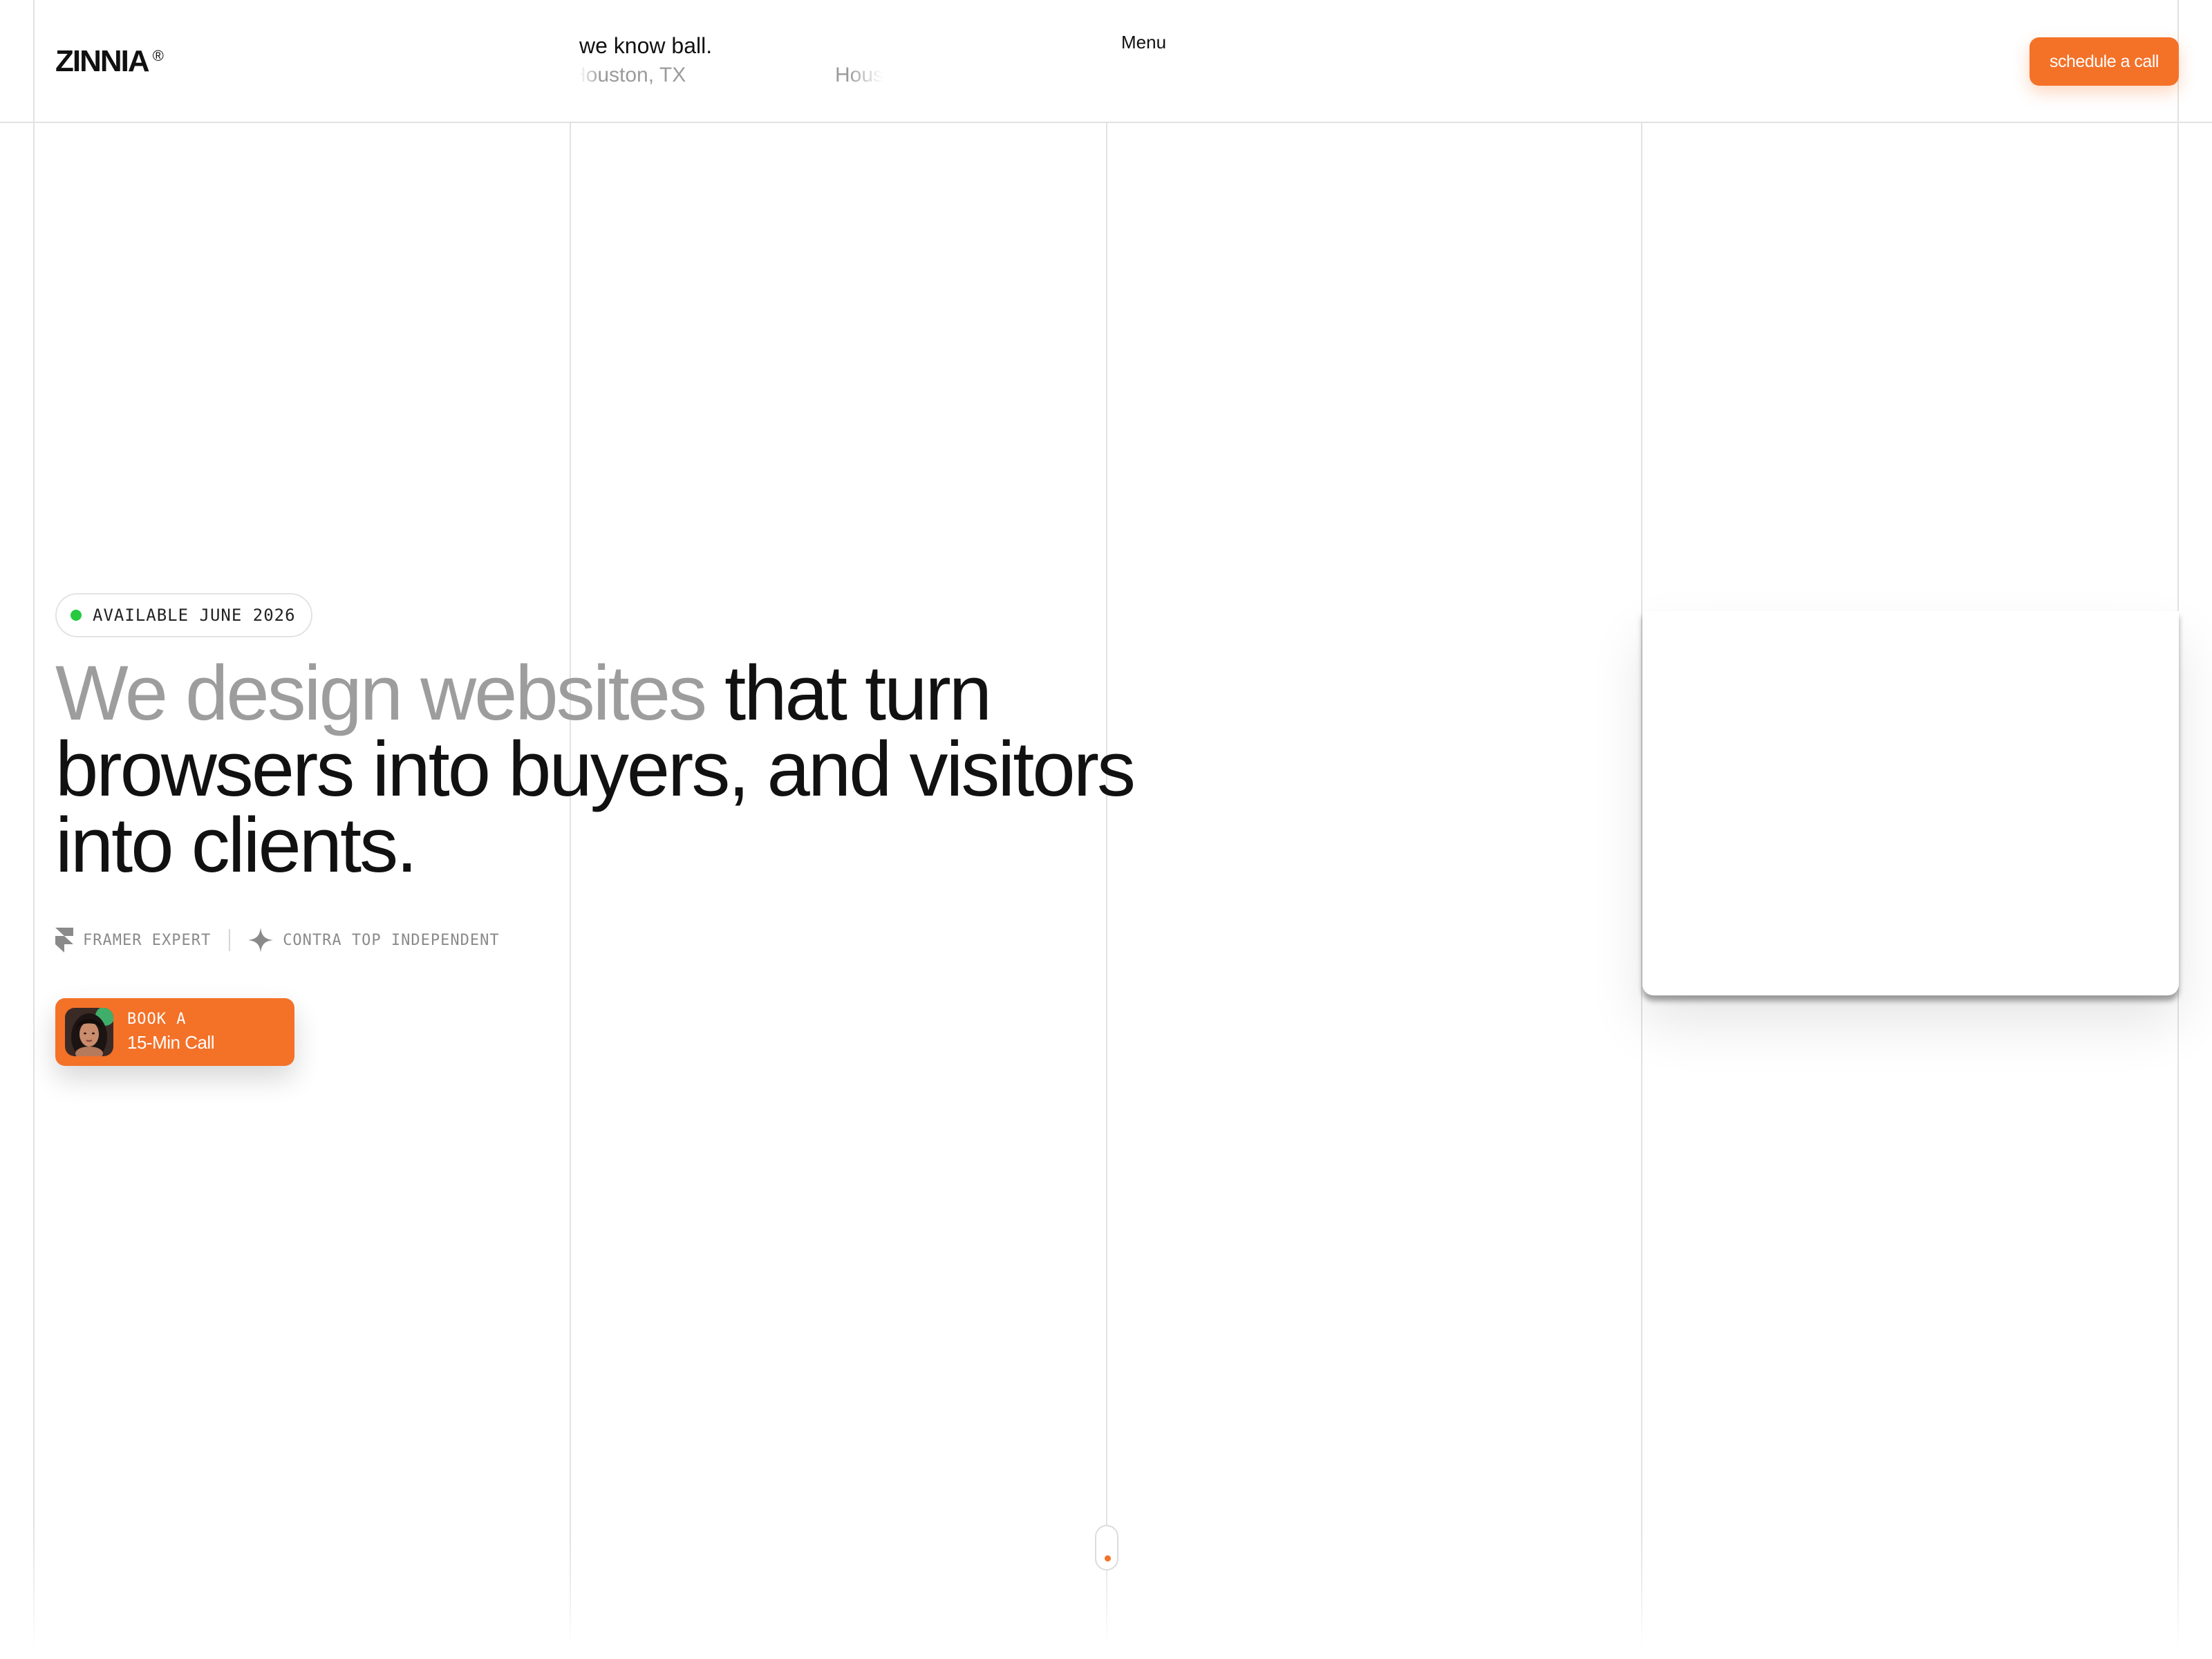  I want to click on framer-icon, so click(64, 941).